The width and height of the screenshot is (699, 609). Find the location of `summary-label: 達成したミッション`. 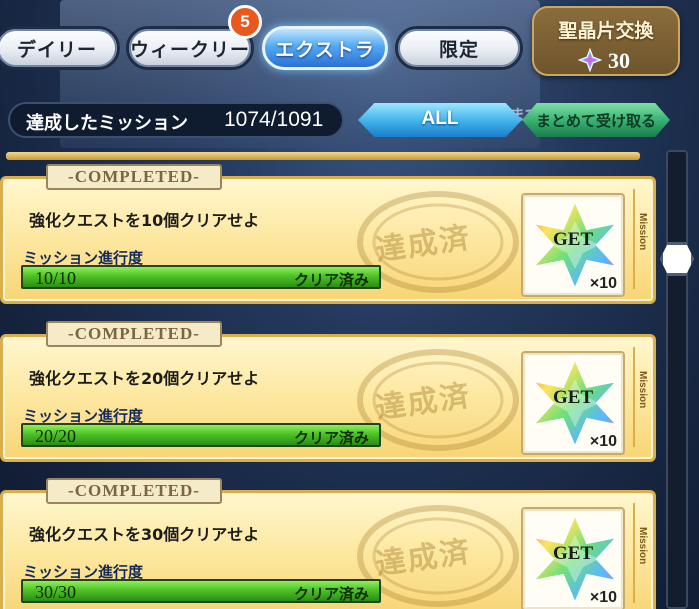

summary-label: 達成したミッション is located at coordinates (107, 123).